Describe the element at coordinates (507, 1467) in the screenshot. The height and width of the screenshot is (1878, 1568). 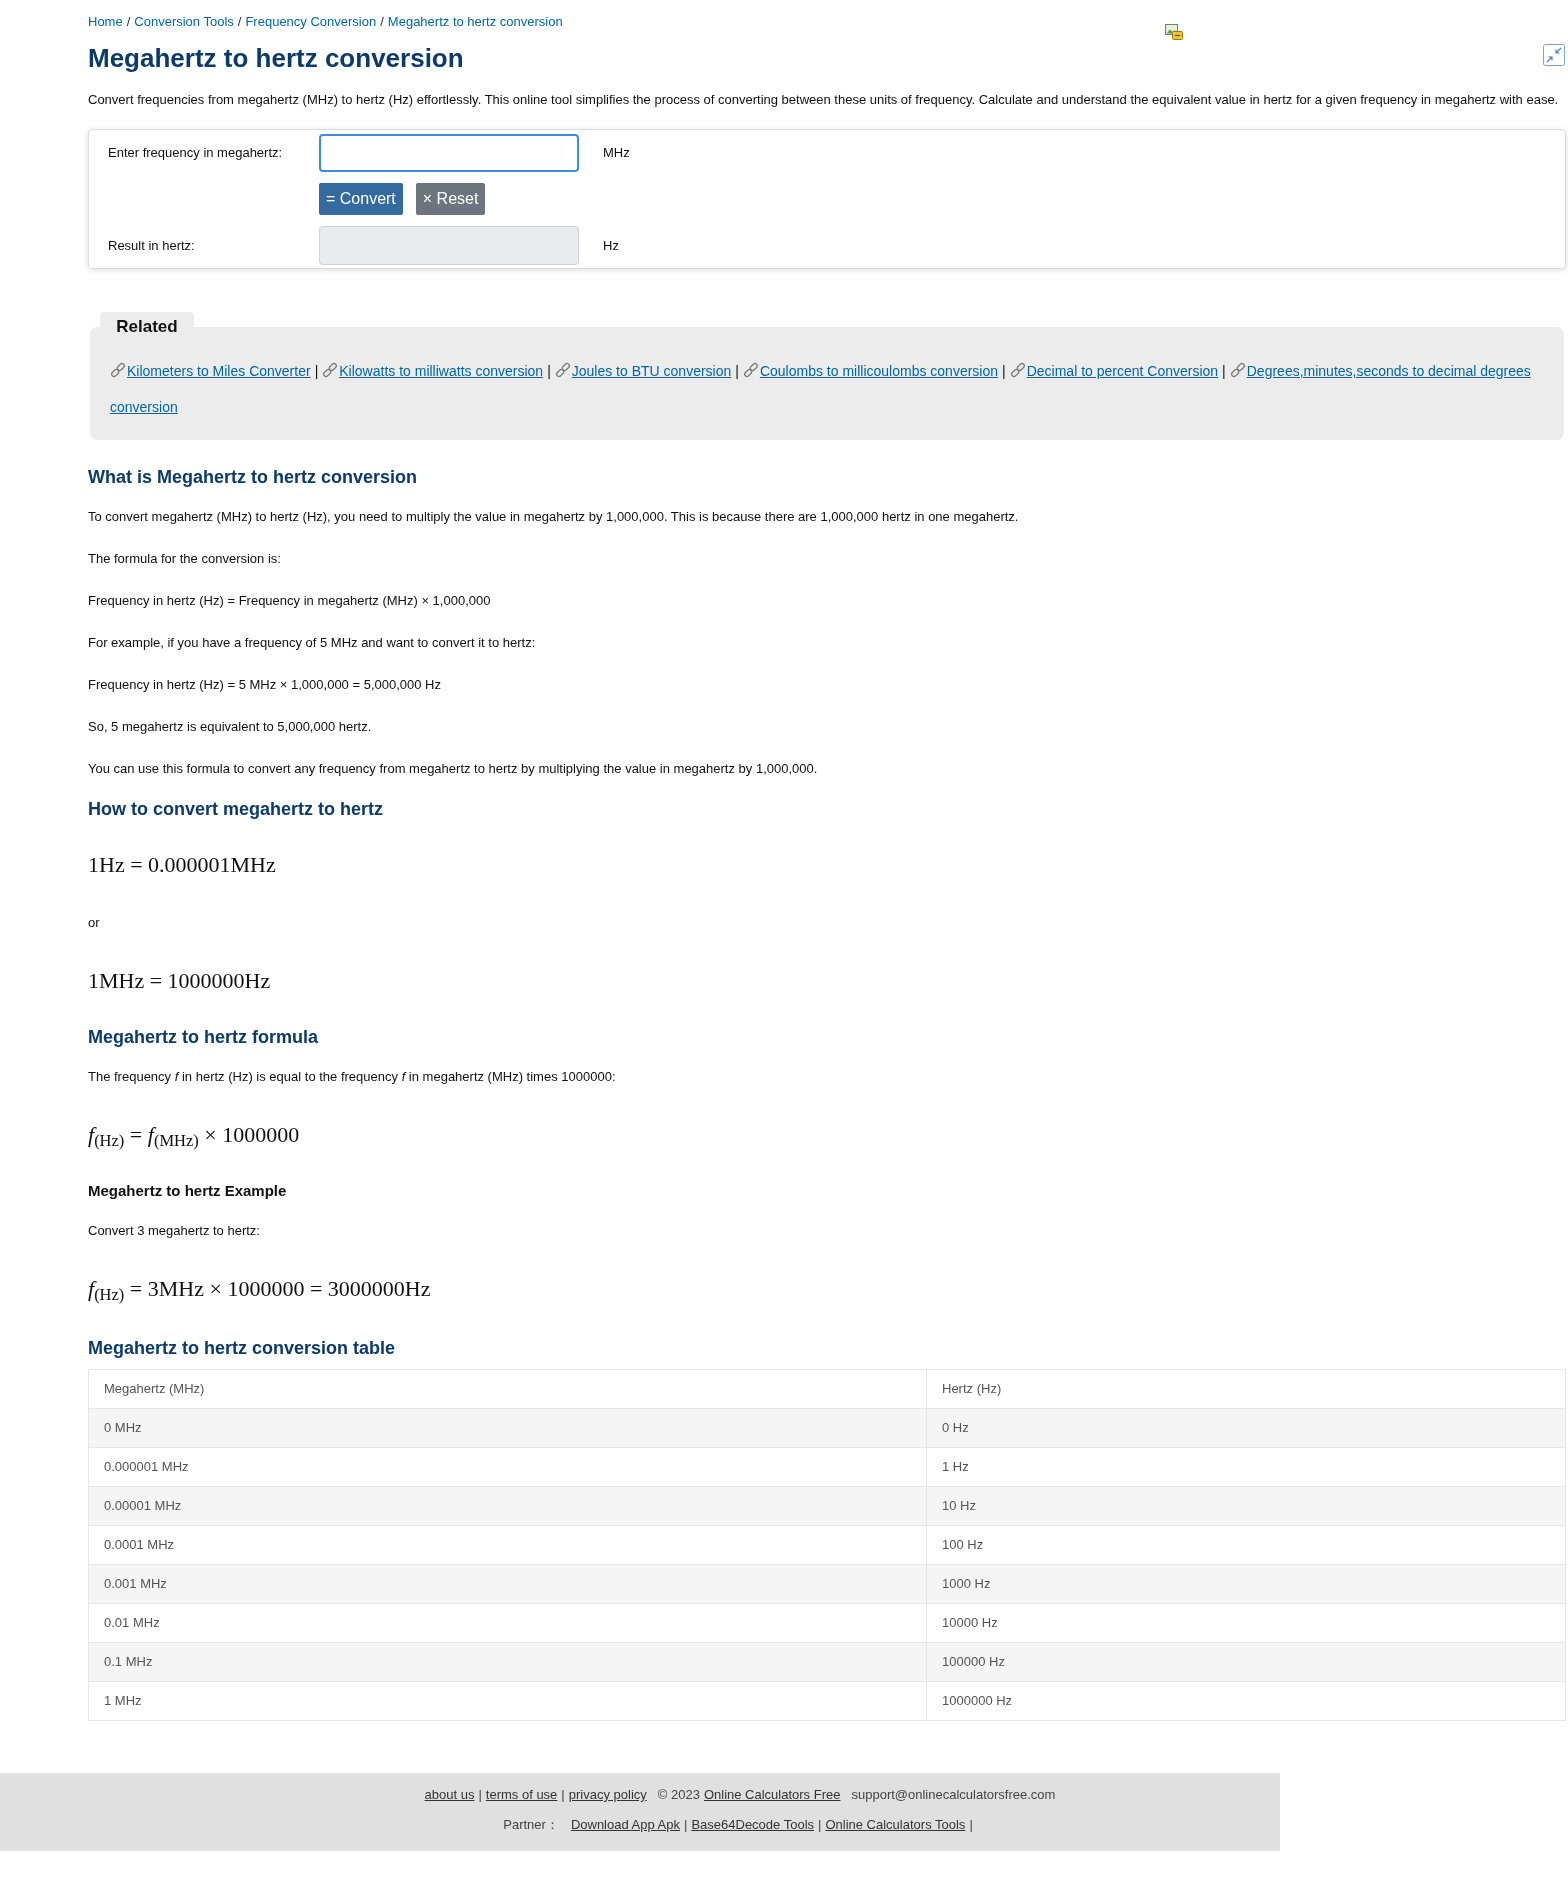
I see `table-cell: 0.000001 MHz` at that location.